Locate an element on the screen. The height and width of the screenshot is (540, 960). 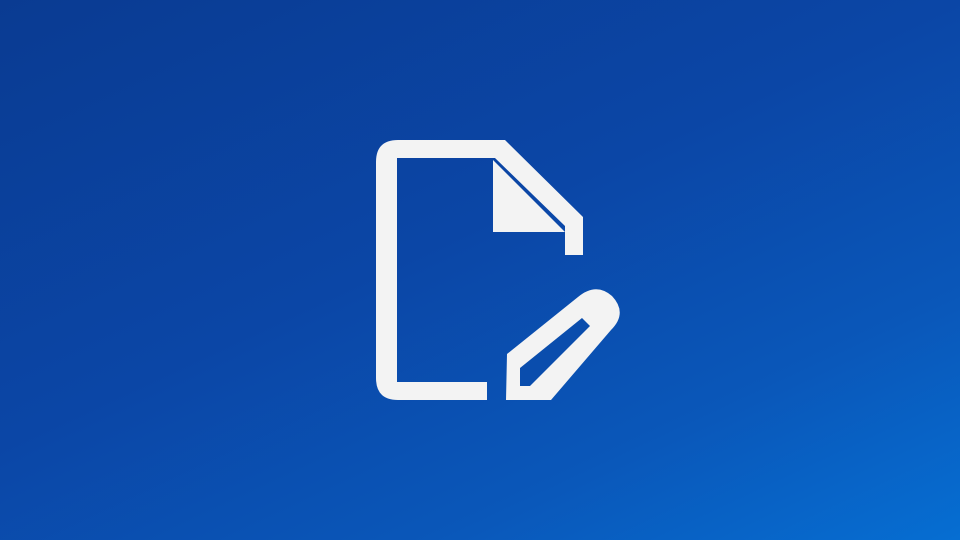
pencil-icon is located at coordinates (563, 344).